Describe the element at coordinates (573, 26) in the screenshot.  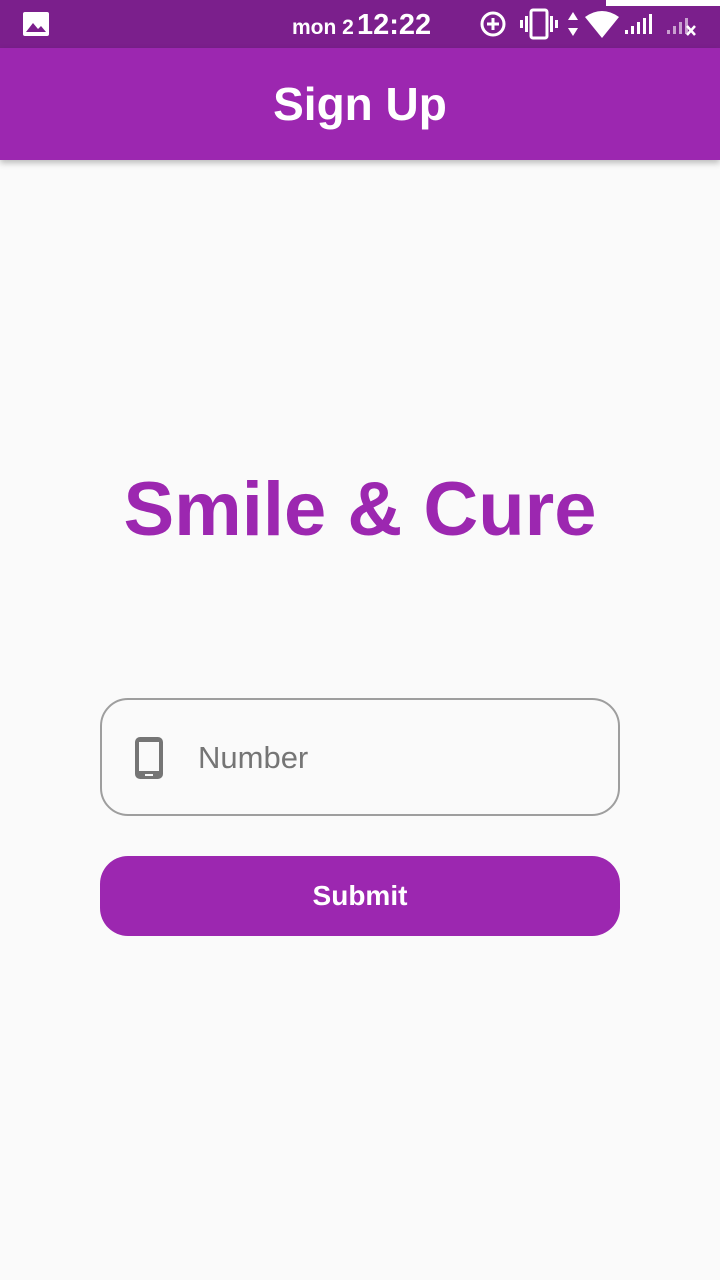
I see `data-transfer-icon` at that location.